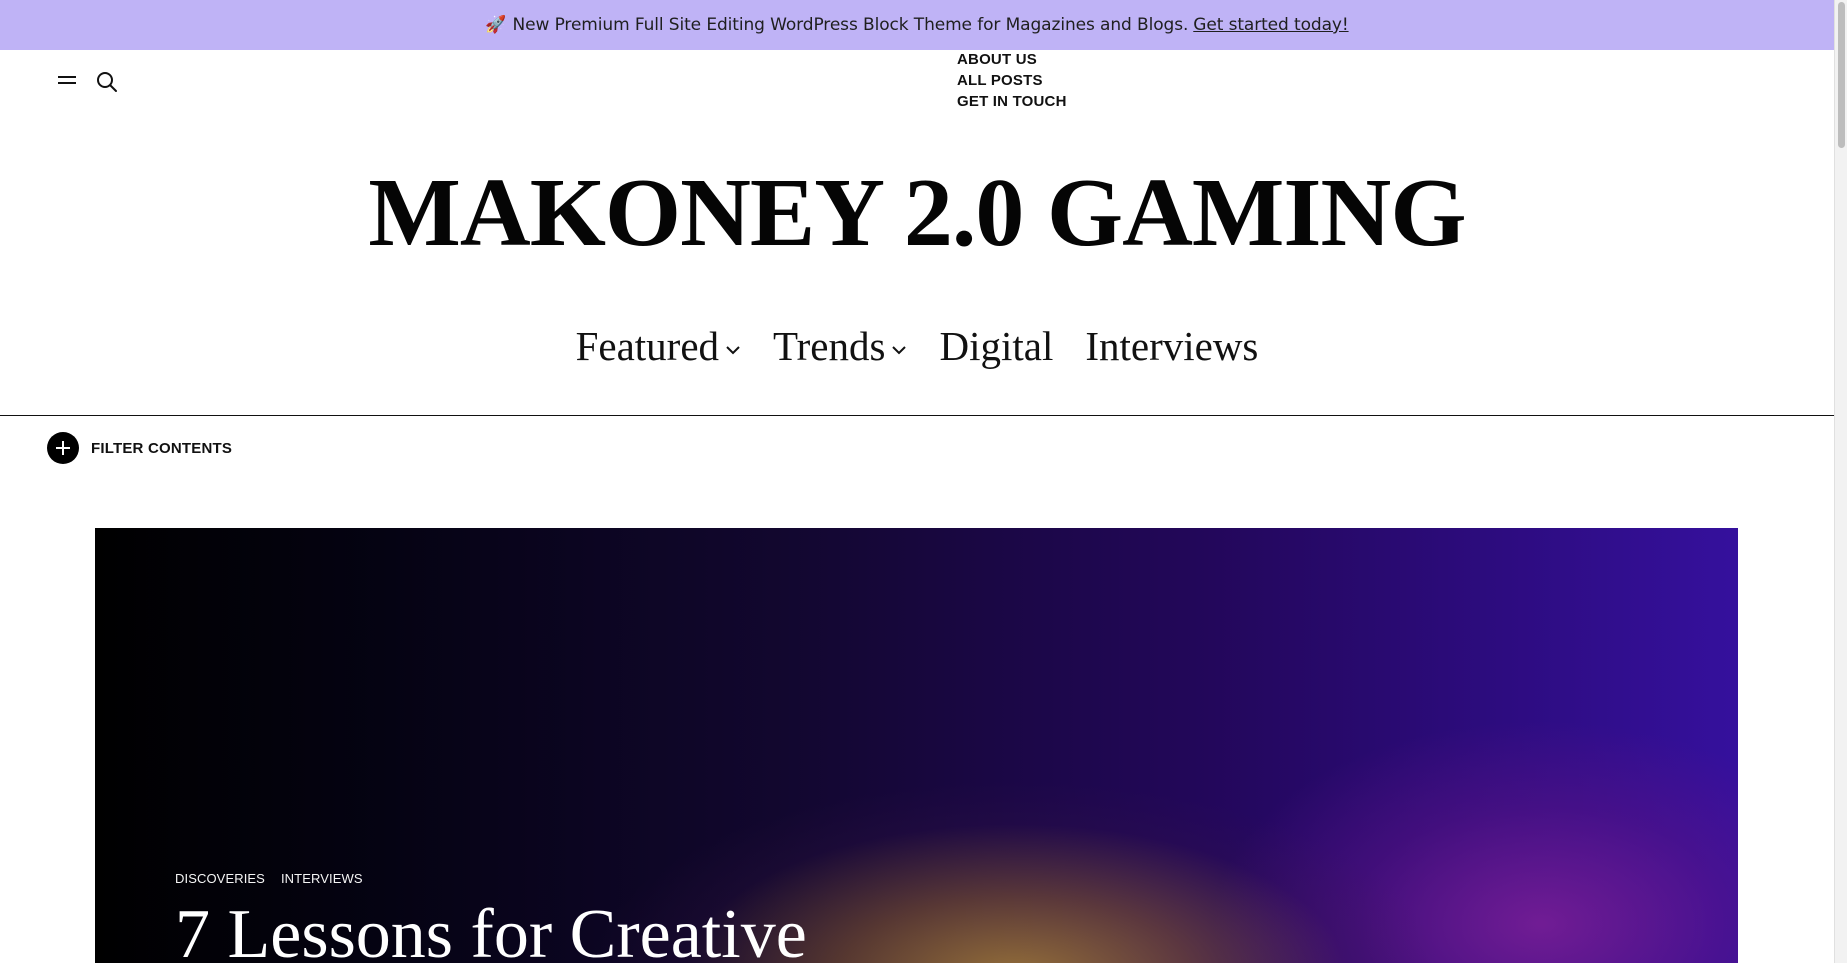 Image resolution: width=1847 pixels, height=963 pixels. I want to click on hamburger-icon, so click(67, 81).